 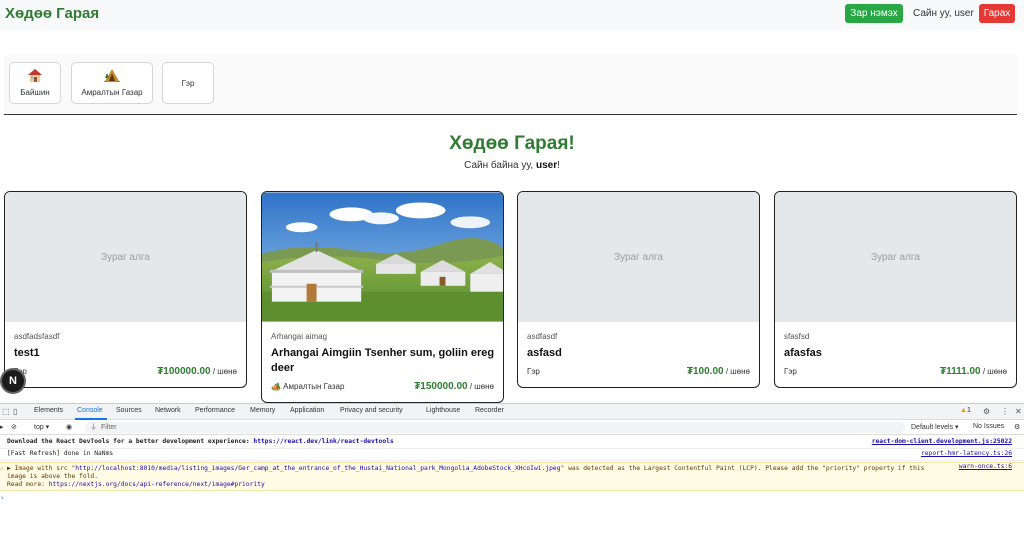 I want to click on listing-price: ₮1111.00 / шөнө, so click(x=973, y=371).